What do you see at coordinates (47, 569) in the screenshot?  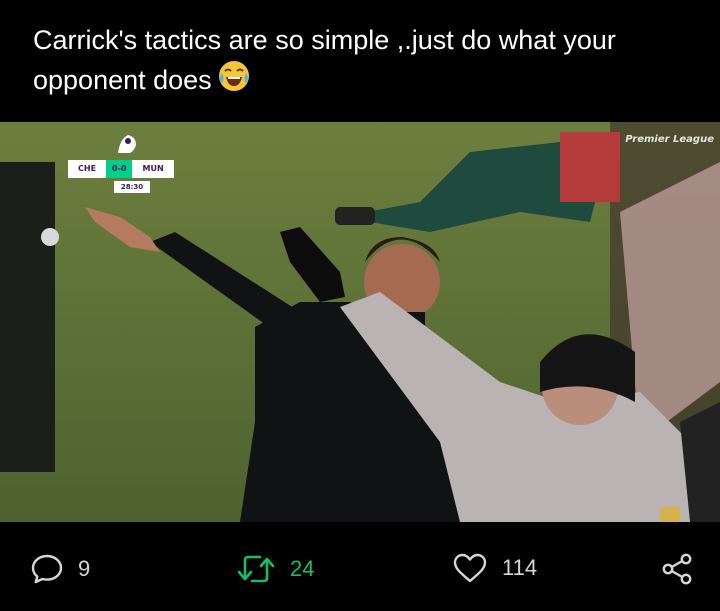 I see `reply-icon` at bounding box center [47, 569].